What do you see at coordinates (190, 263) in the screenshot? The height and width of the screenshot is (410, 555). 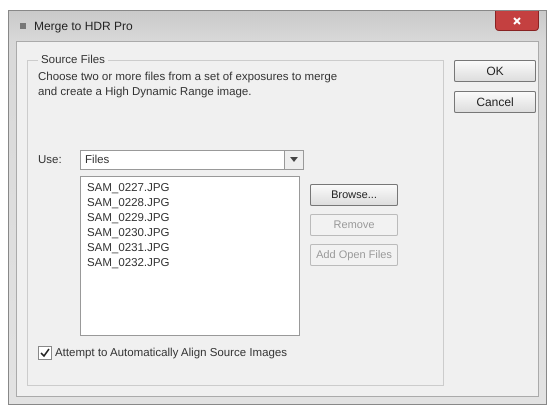 I see `file-list-item: SAM_0232.JPG` at bounding box center [190, 263].